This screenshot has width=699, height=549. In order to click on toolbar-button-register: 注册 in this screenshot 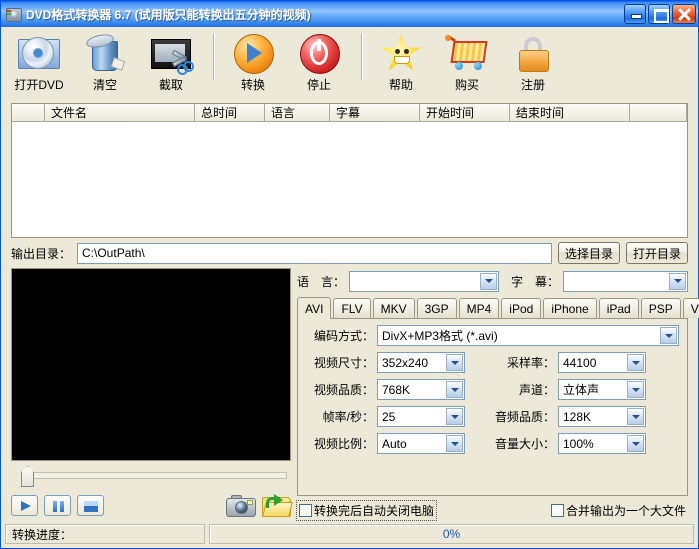, I will do `click(533, 62)`.